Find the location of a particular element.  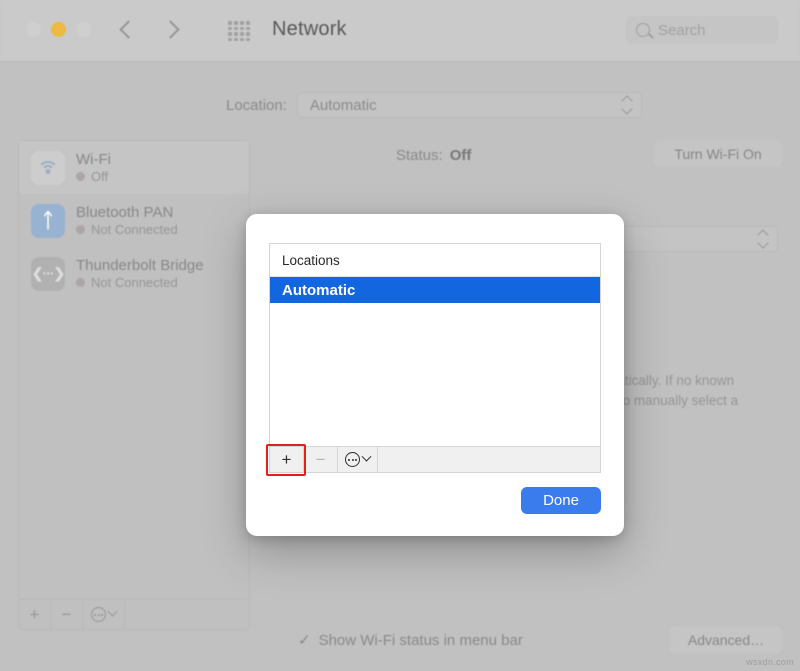

done-button: Done is located at coordinates (561, 500).